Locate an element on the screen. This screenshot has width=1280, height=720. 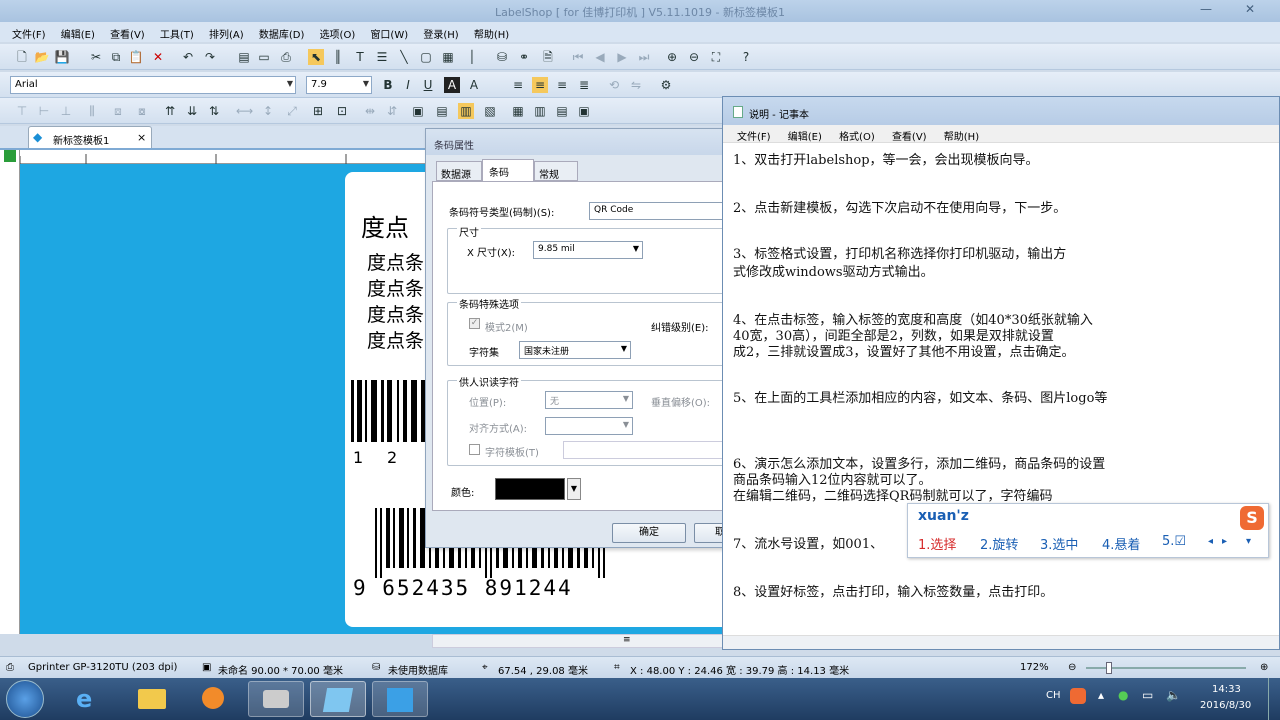
rows-icon: ▤ is located at coordinates (562, 111).